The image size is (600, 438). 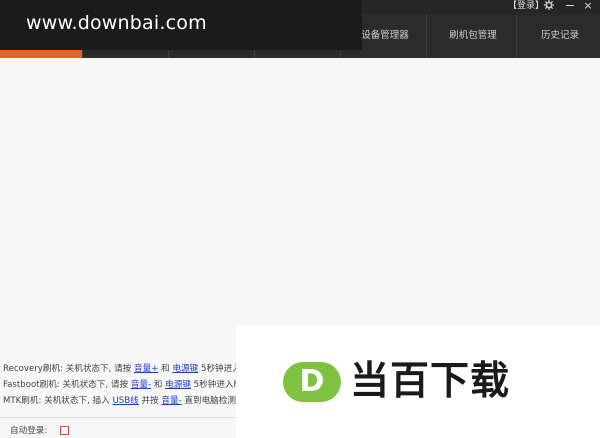 What do you see at coordinates (150, 401) in the screenshot?
I see `instruction-text: 并按` at bounding box center [150, 401].